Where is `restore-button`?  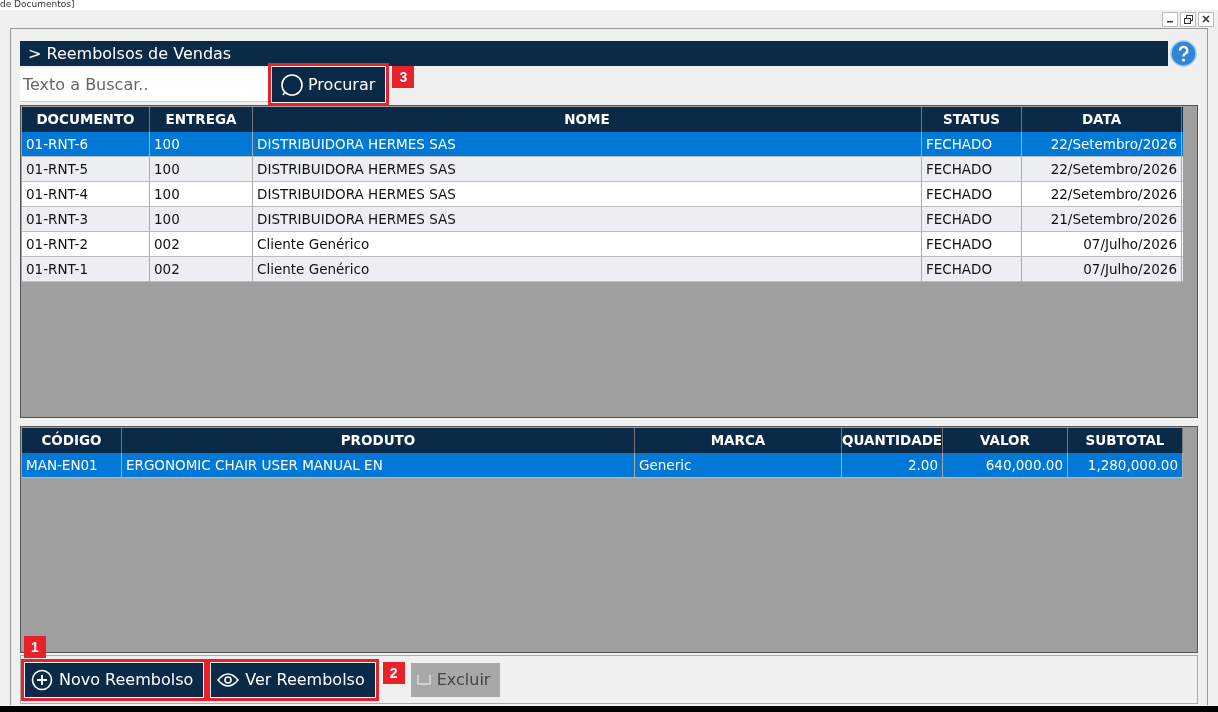 restore-button is located at coordinates (1188, 19).